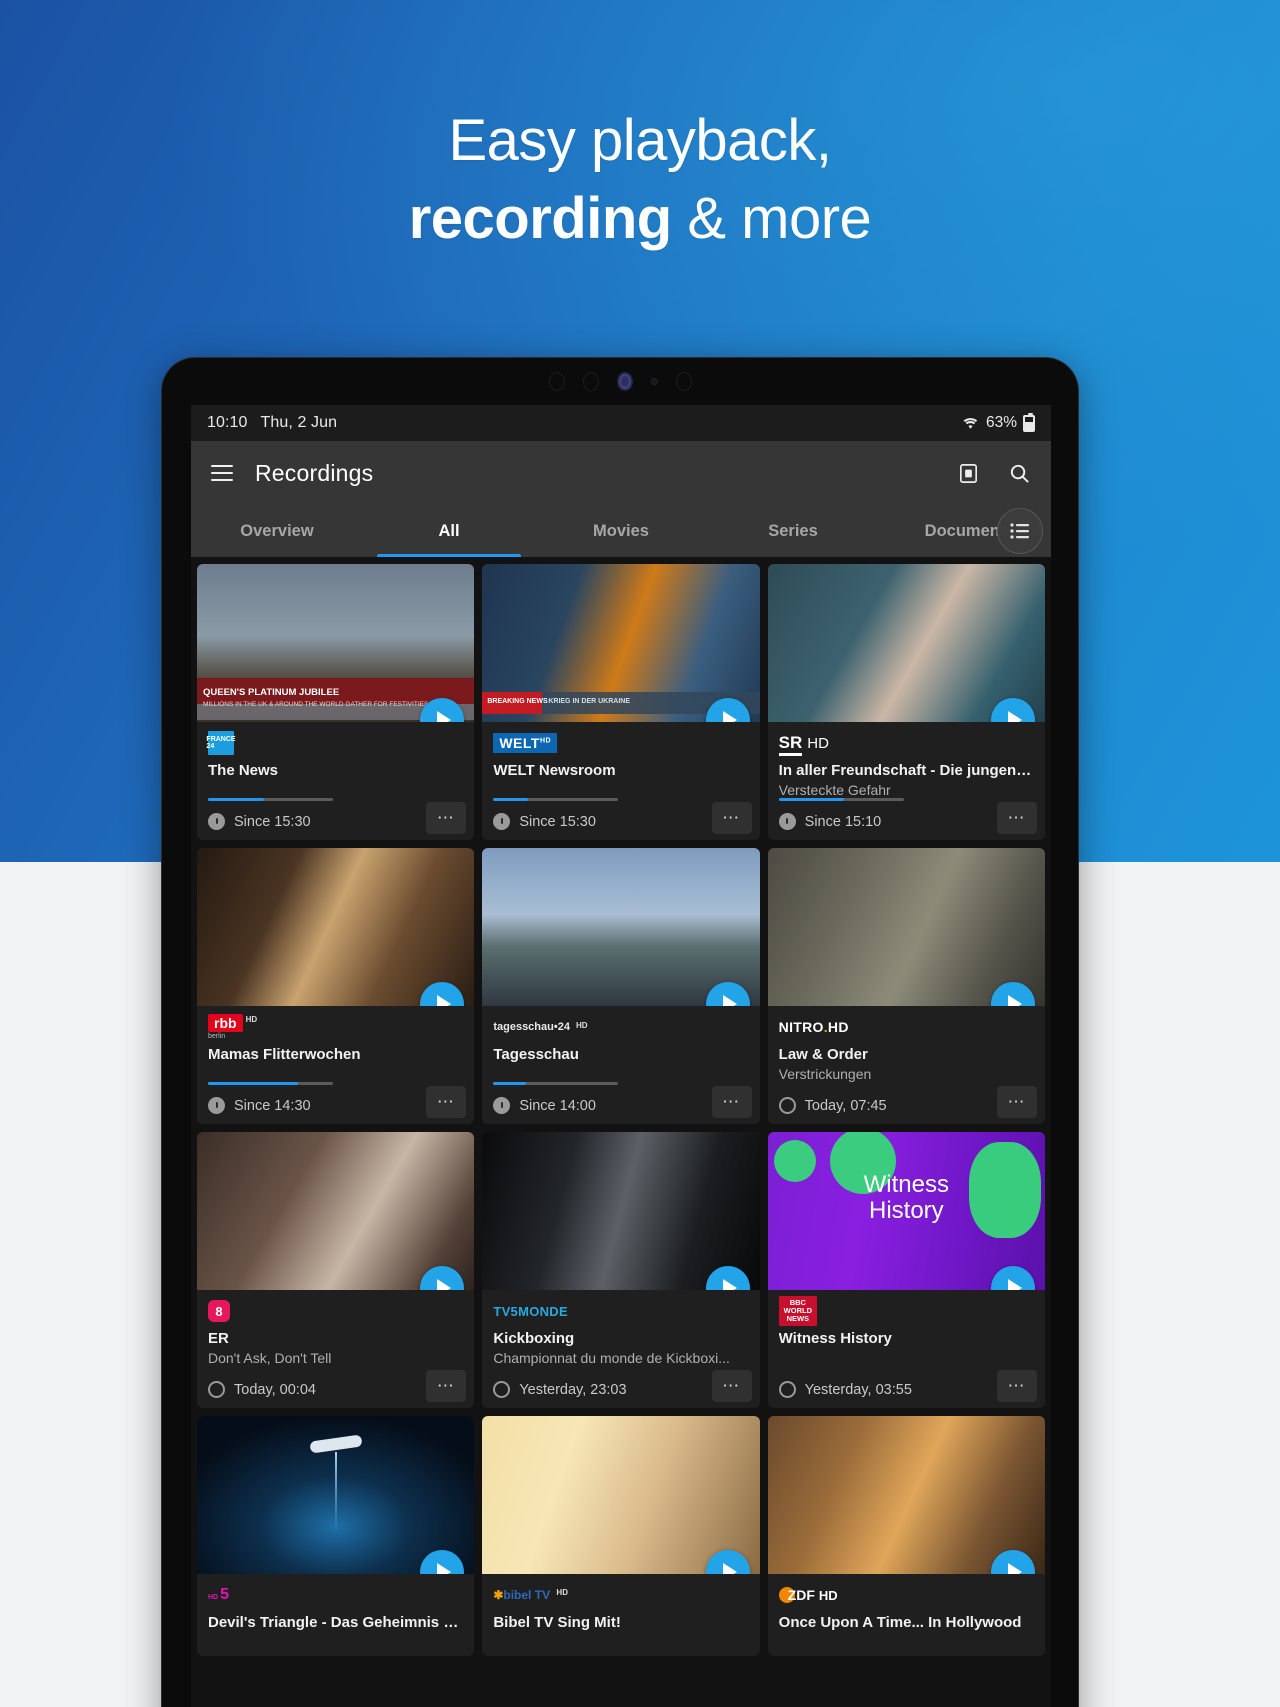 This screenshot has width=1280, height=1707. I want to click on sensor-icon, so click(683, 381).